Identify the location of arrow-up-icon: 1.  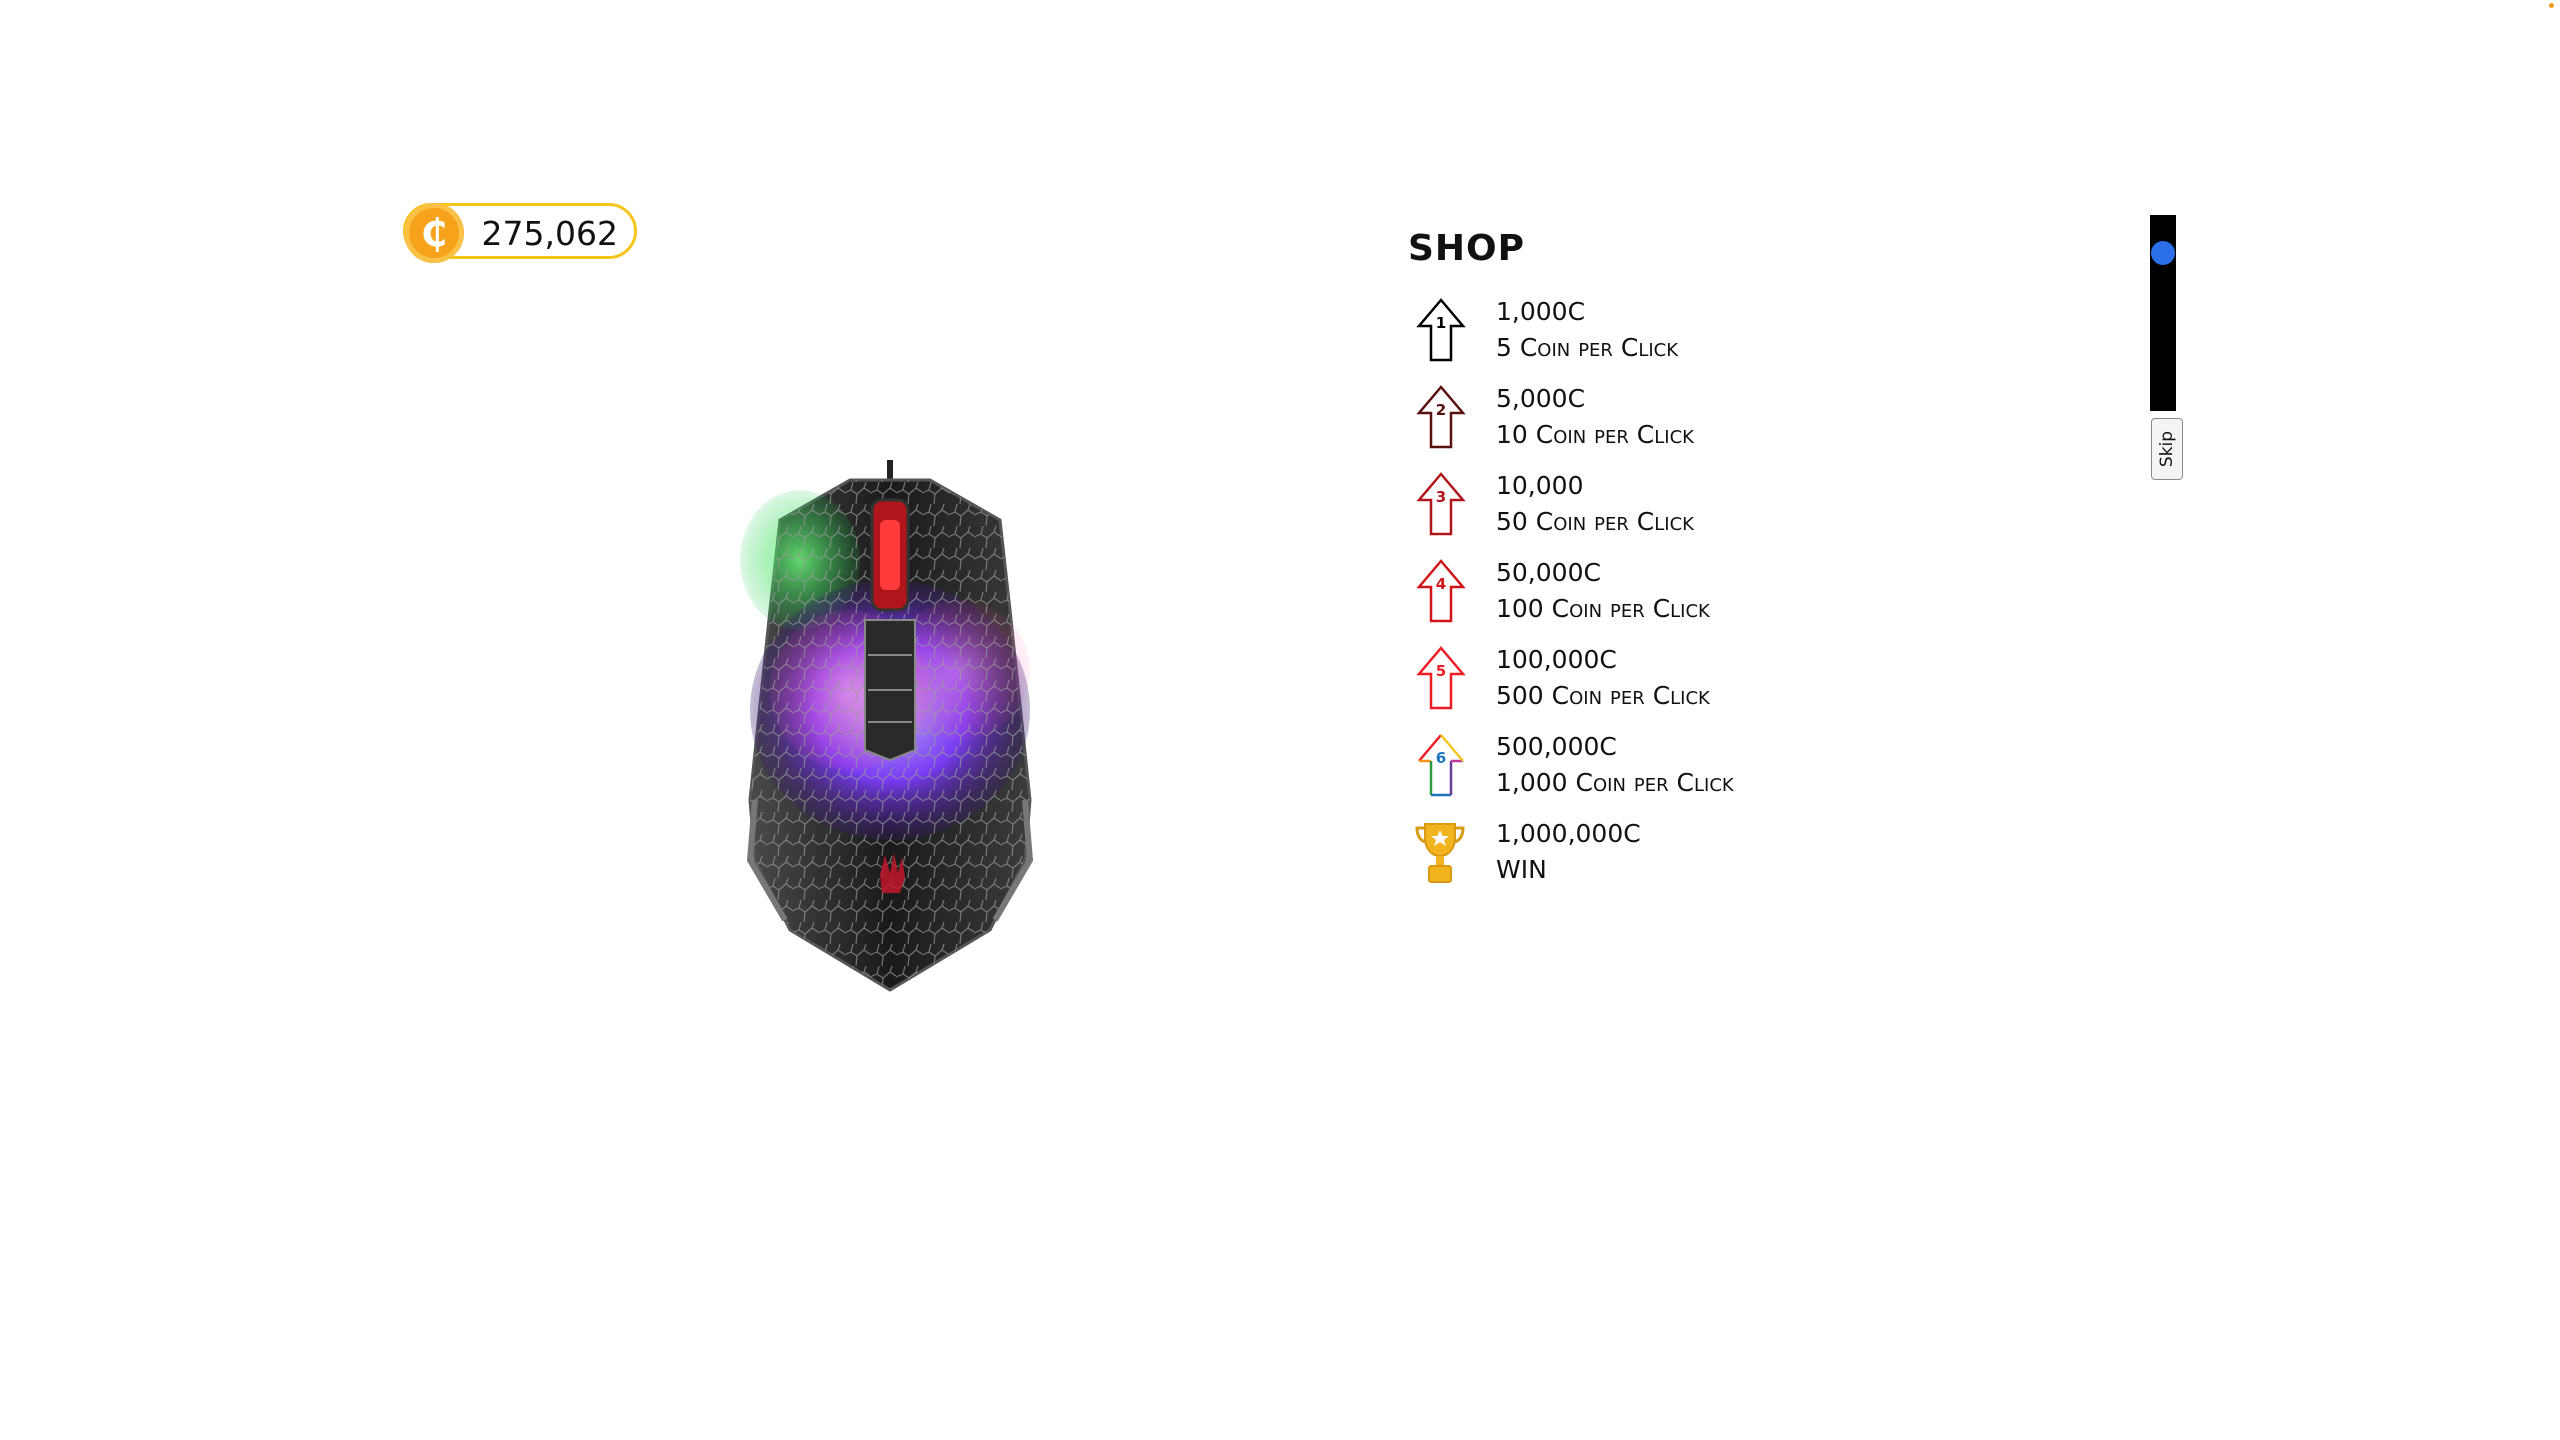
(1441, 330).